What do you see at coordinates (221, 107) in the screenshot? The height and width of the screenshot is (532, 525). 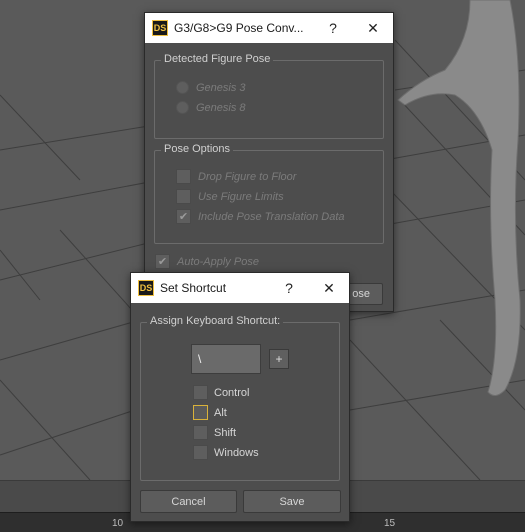 I see `radio-label: Genesis 8` at bounding box center [221, 107].